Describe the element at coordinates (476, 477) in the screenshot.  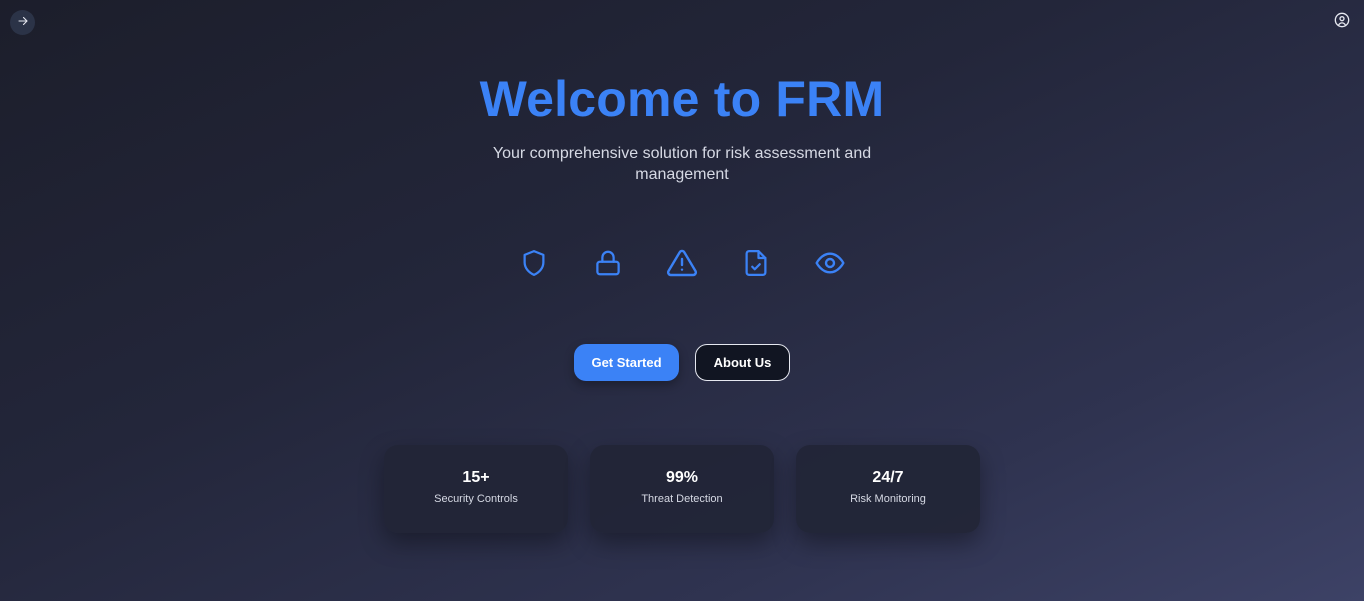
I see `stat-value: 15+` at that location.